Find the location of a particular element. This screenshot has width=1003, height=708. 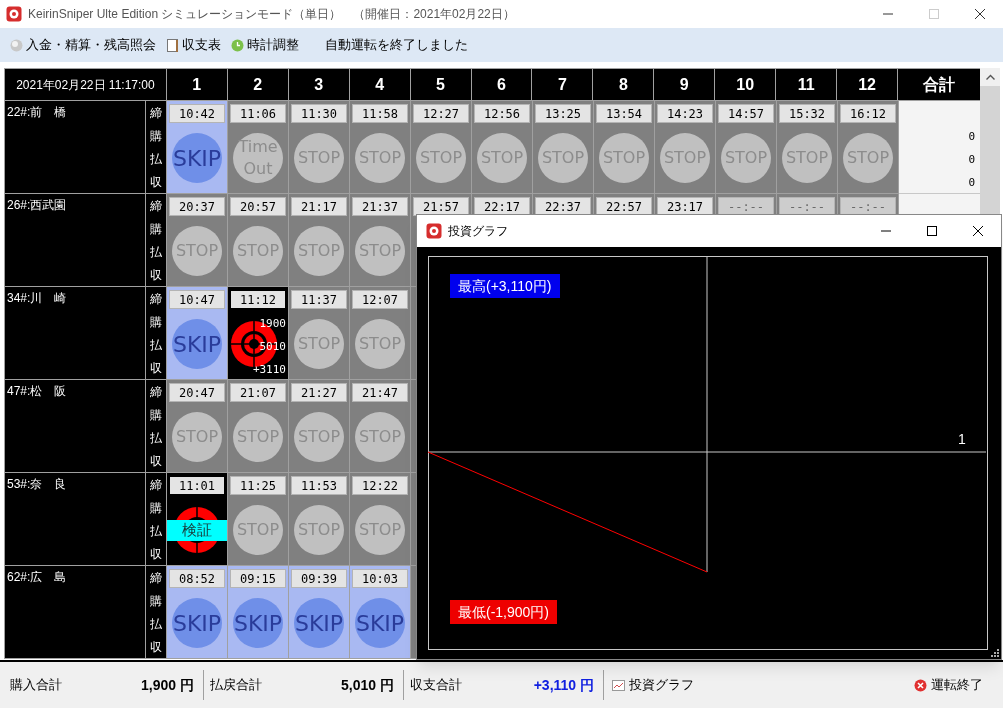

toolbar-button: 時計調整 is located at coordinates (265, 45).